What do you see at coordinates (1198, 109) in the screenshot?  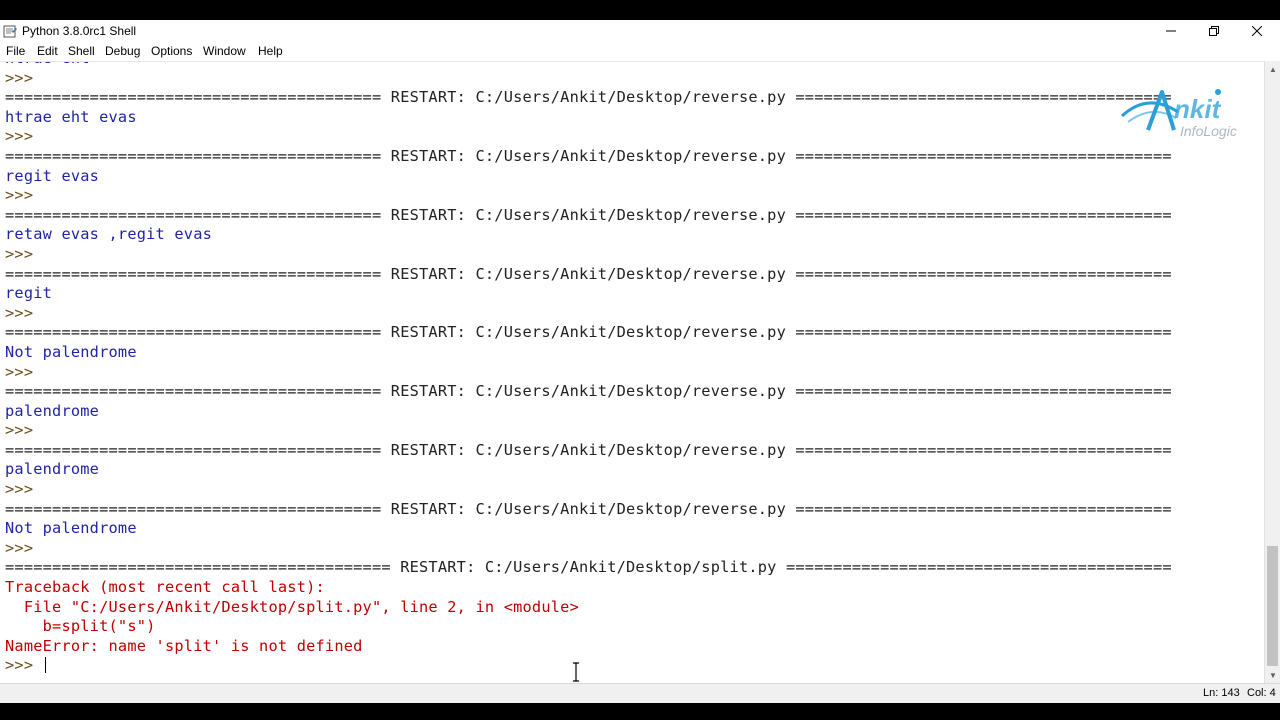 I see `logo-word: nkit` at bounding box center [1198, 109].